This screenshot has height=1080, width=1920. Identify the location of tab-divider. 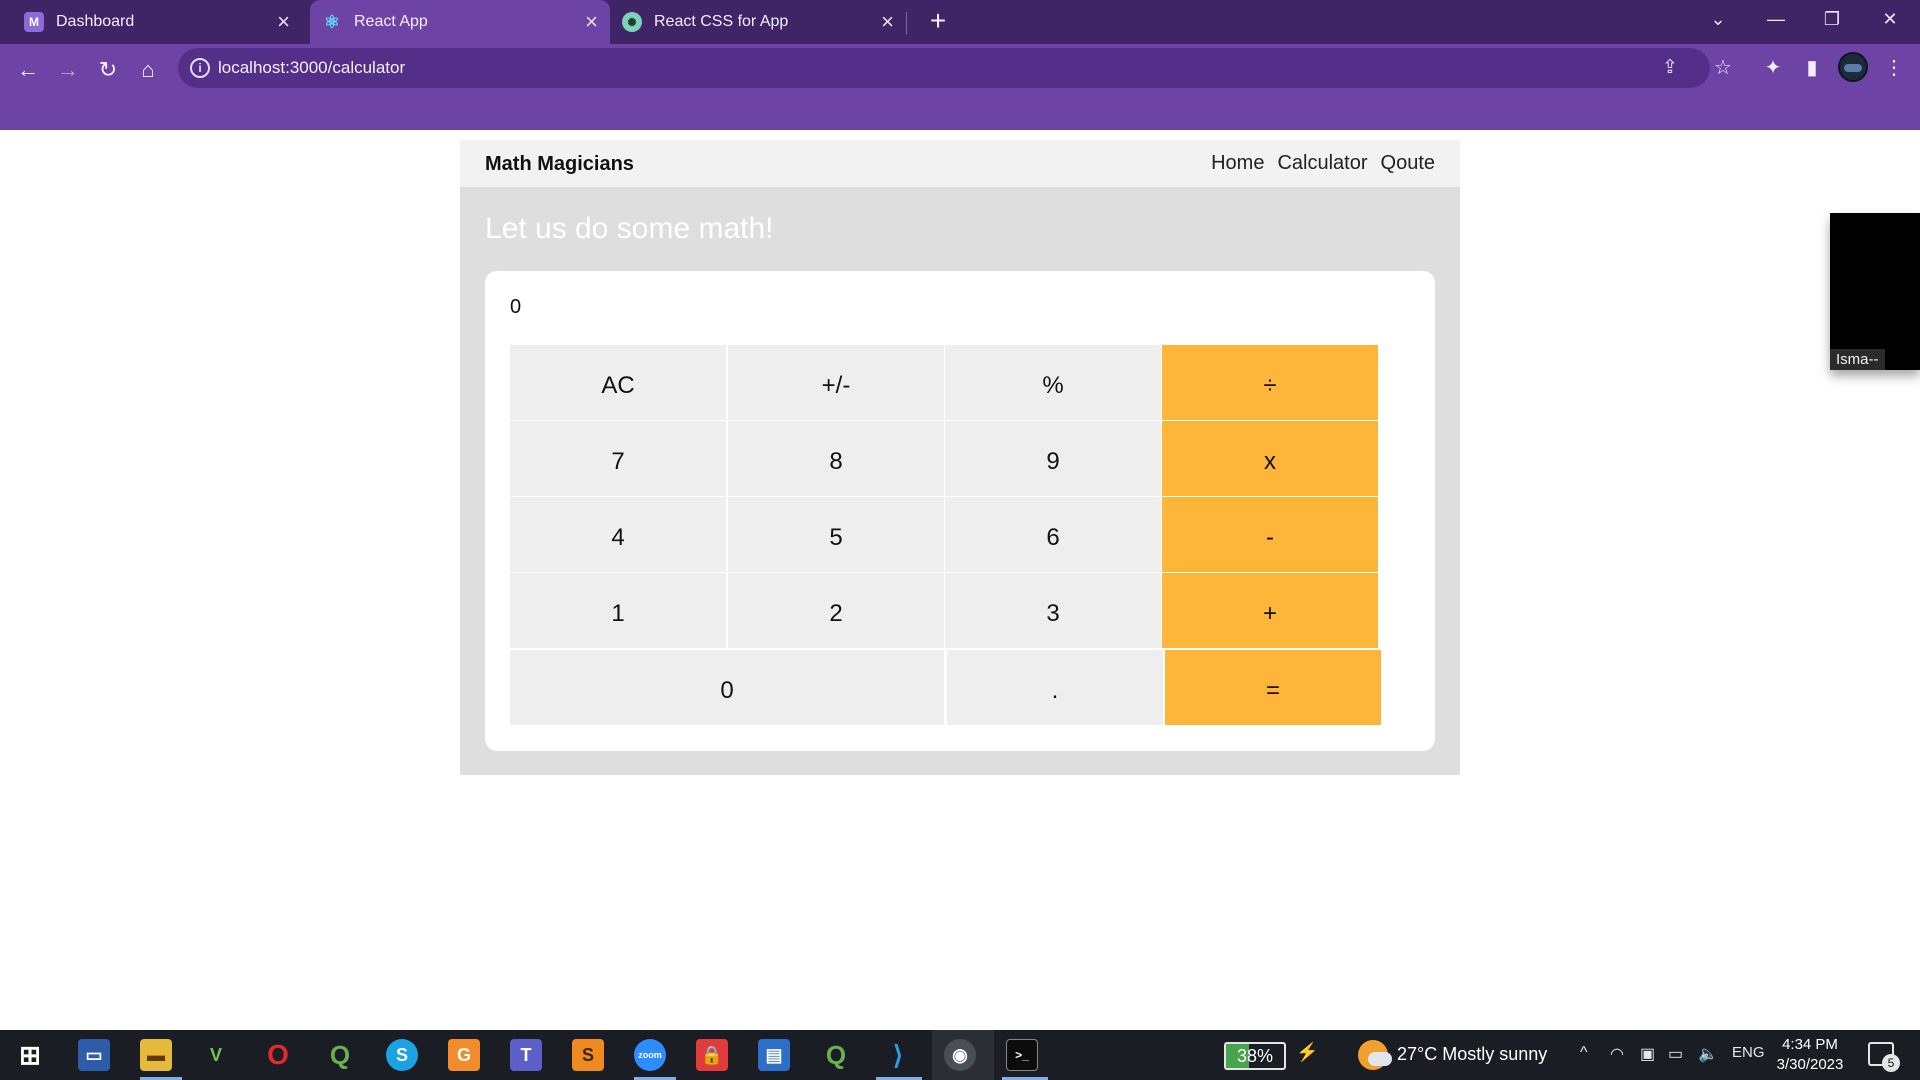
(906, 23).